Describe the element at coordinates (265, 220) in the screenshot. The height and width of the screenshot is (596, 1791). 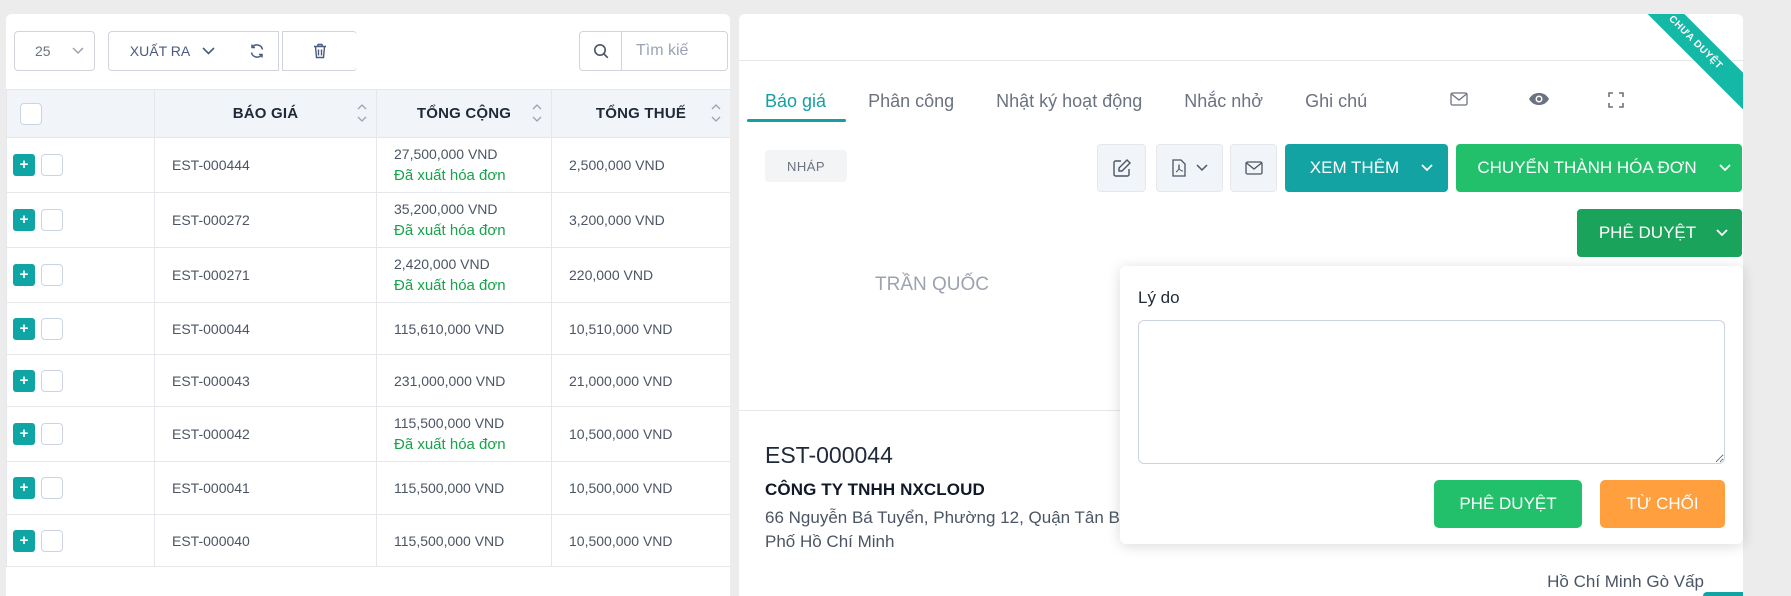
I see `estimate-code: EST-000272` at that location.